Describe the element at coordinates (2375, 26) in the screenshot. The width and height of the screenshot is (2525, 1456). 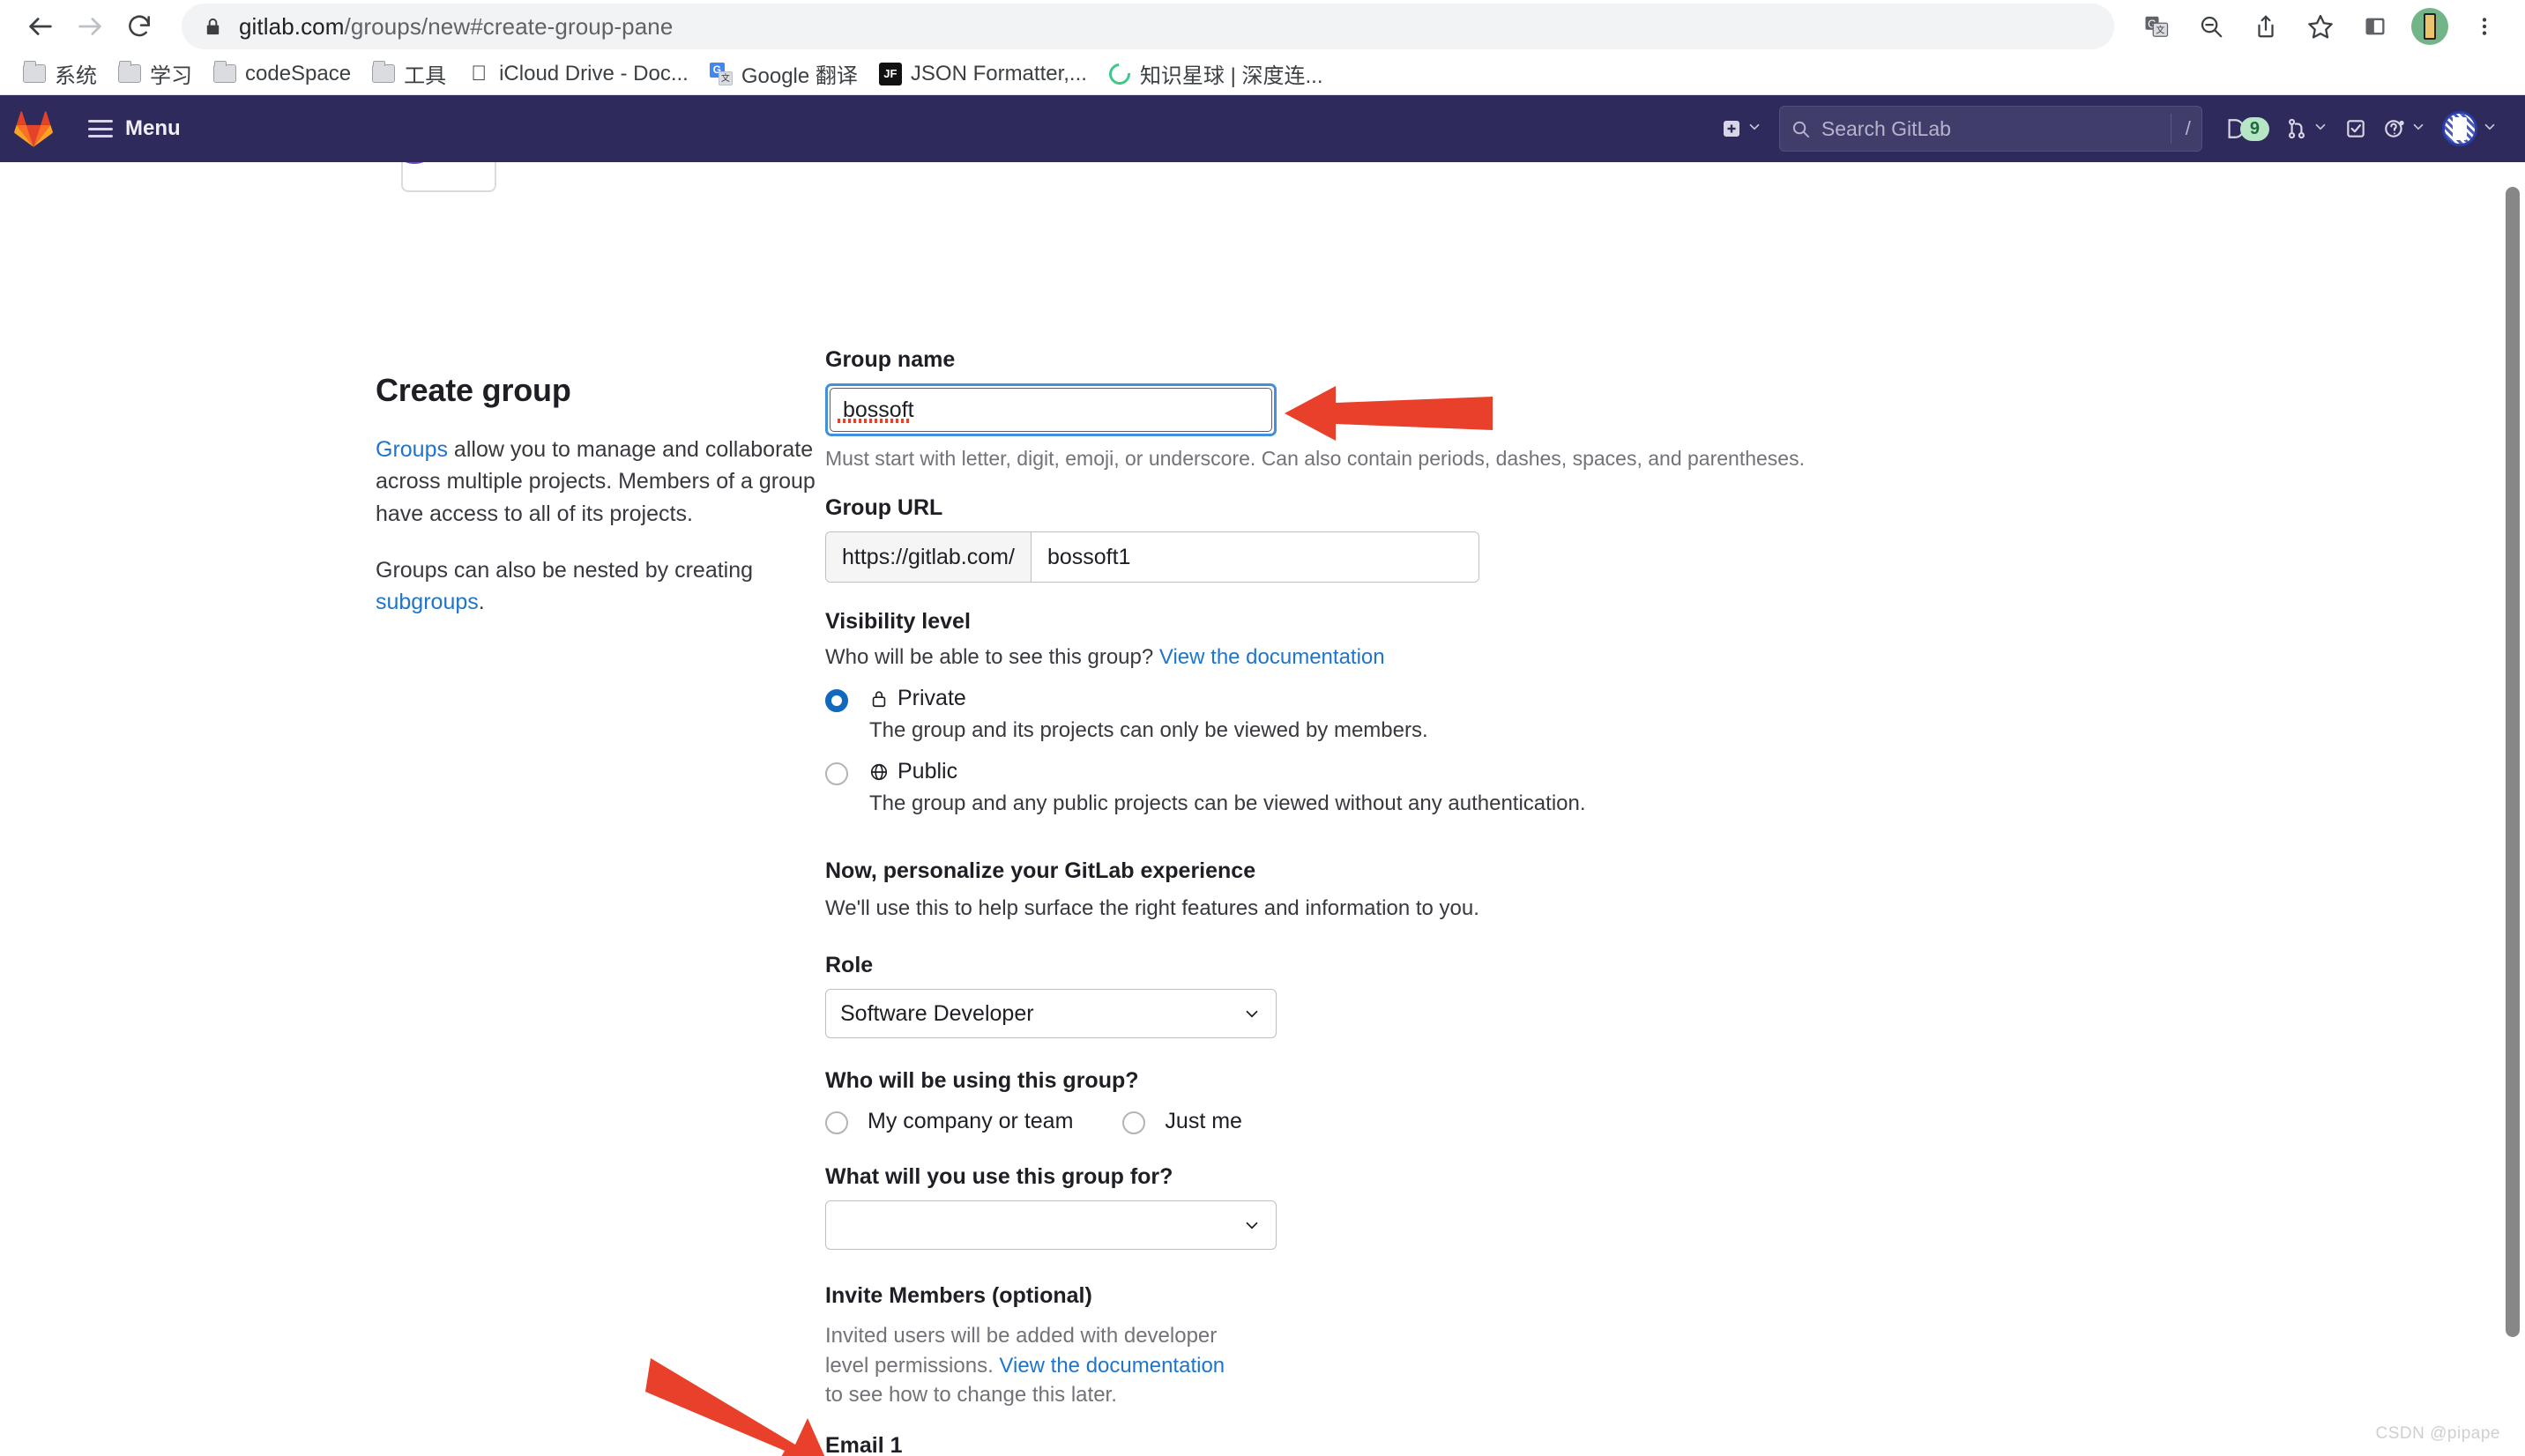
I see `sidebar-panel-icon` at that location.